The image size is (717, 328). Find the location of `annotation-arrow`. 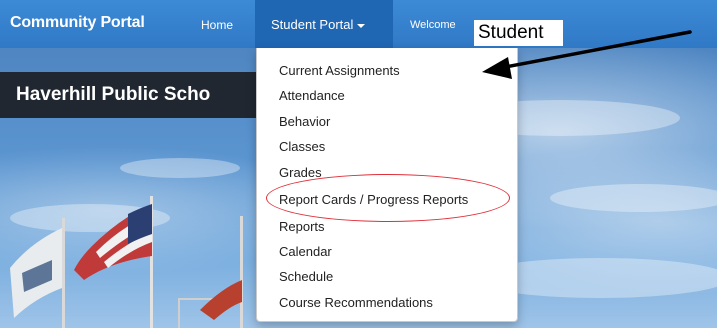

annotation-arrow is located at coordinates (587, 54).